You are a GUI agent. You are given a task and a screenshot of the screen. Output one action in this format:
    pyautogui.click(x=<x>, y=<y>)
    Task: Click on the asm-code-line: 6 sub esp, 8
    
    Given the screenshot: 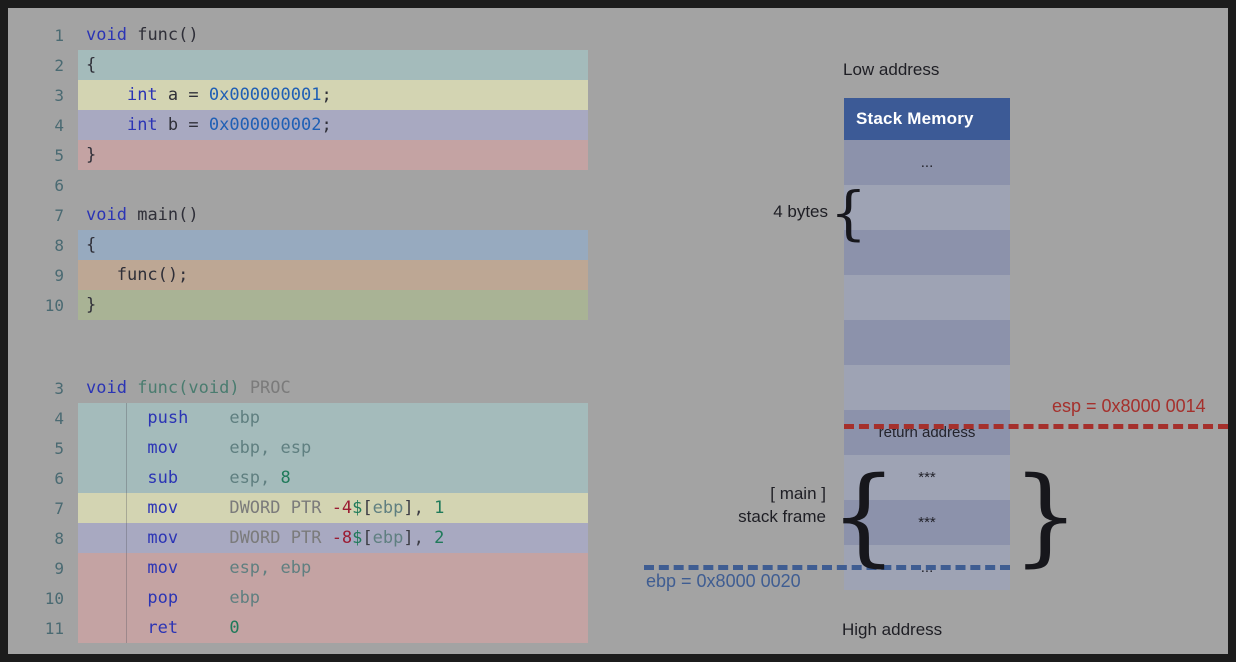 What is the action you would take?
    pyautogui.click(x=298, y=478)
    